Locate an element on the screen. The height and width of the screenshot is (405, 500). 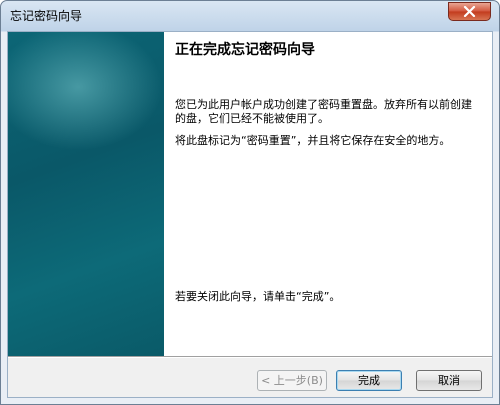
window-title: 忘记密码向导 is located at coordinates (46, 16).